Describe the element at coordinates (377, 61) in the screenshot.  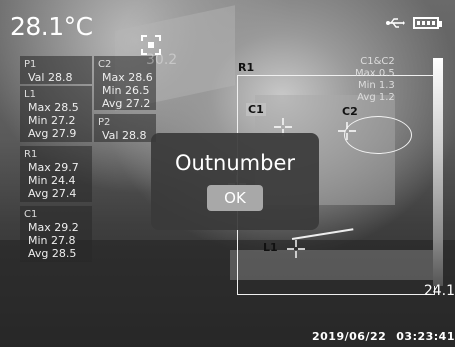
I see `c1c2-label: C1&C2` at that location.